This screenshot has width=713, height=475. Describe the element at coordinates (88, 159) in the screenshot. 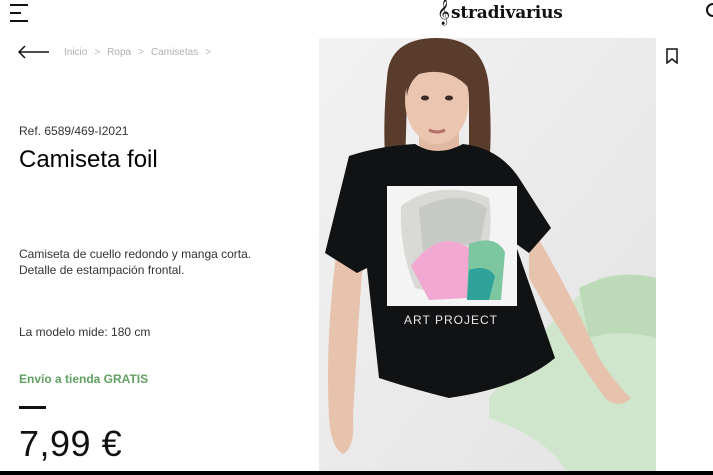

I see `product-title: Camiseta foil` at that location.